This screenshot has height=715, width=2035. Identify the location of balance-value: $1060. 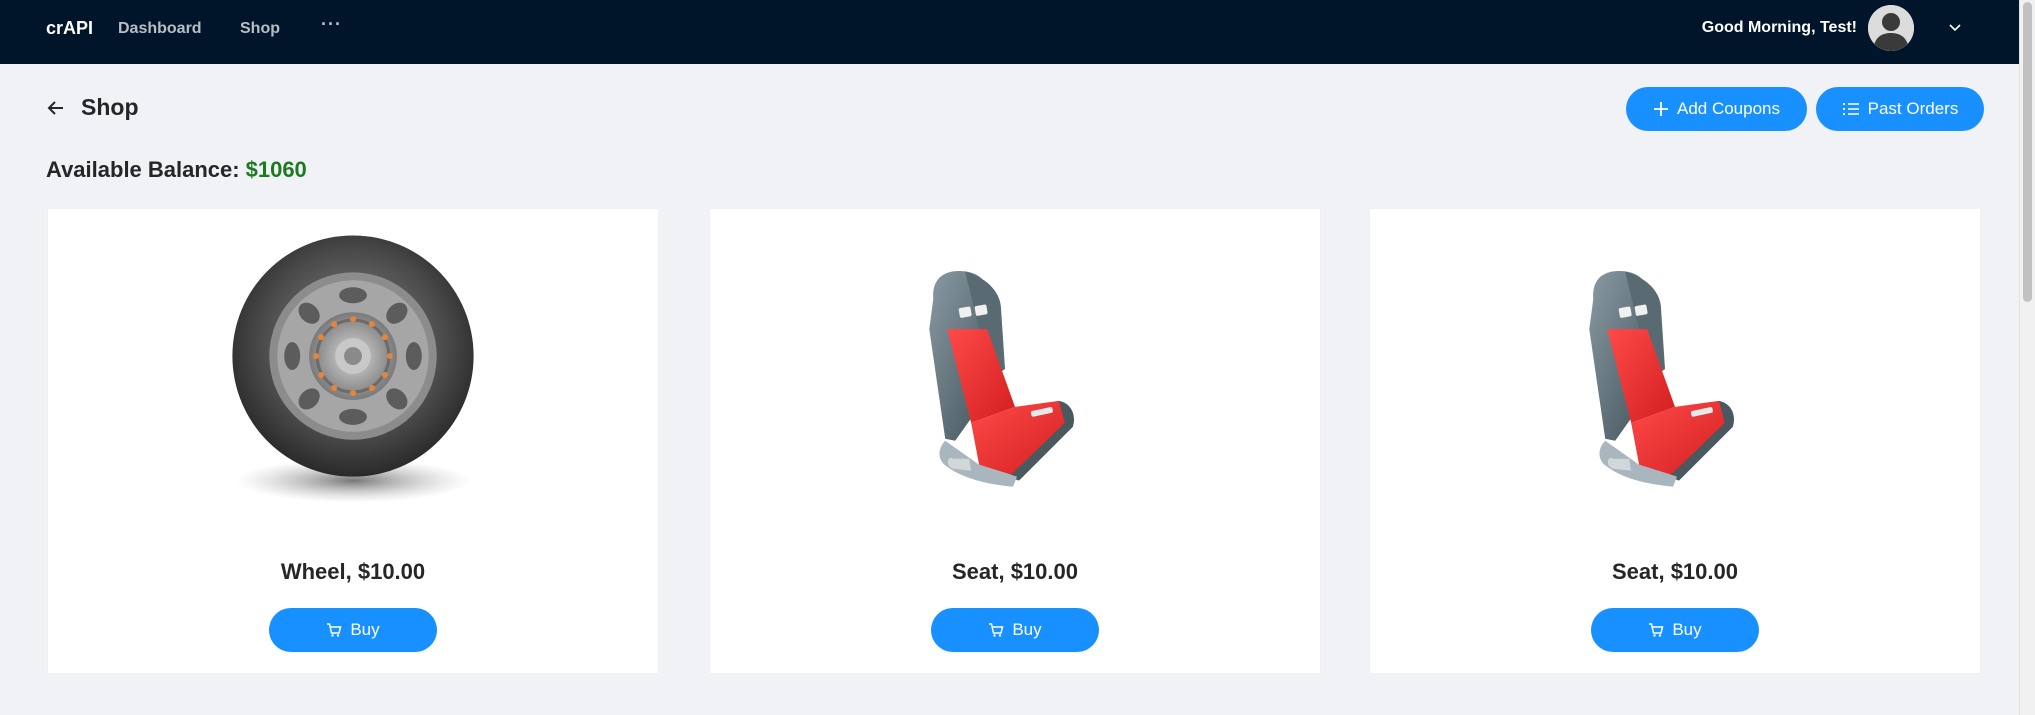
(276, 169).